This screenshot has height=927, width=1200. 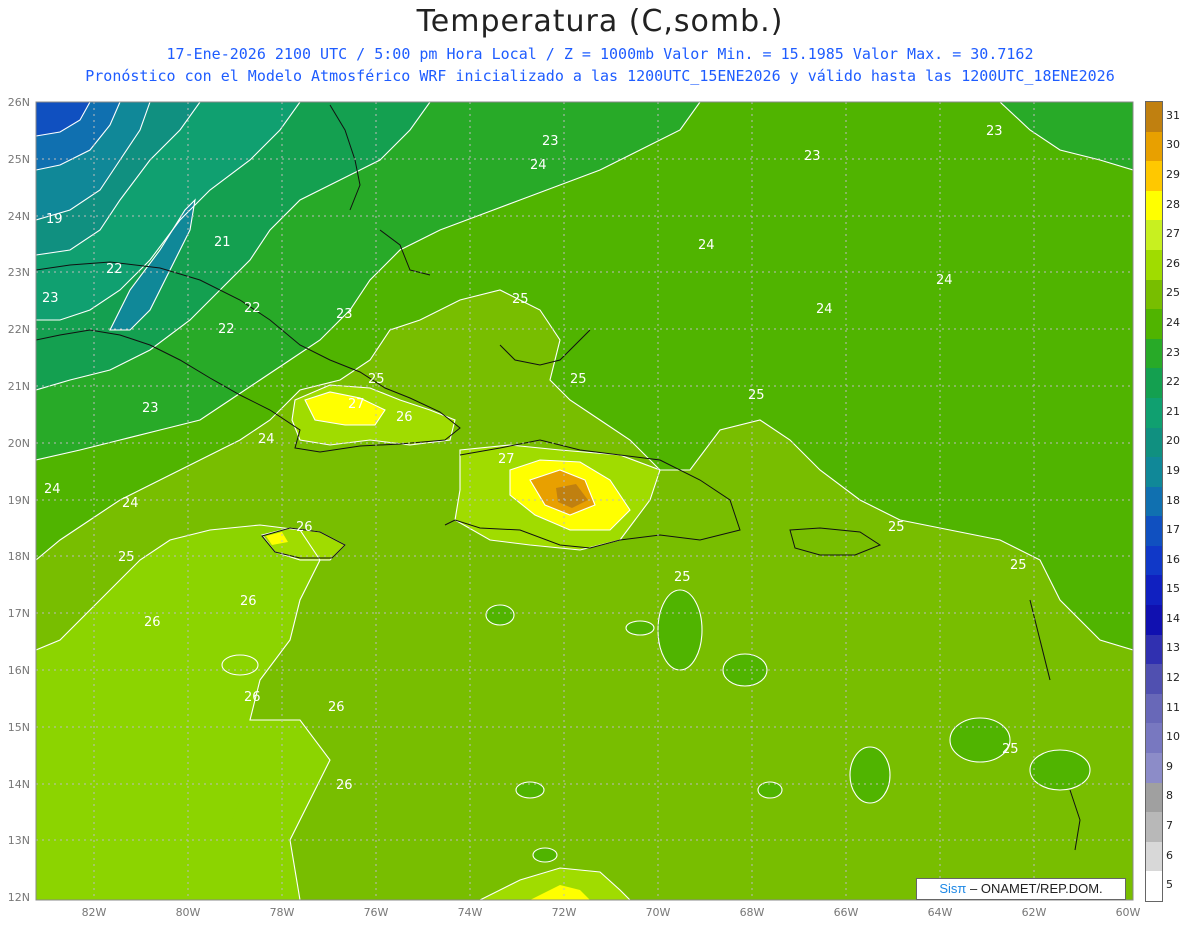 What do you see at coordinates (94, 912) in the screenshot?
I see `longitude-label: 82W` at bounding box center [94, 912].